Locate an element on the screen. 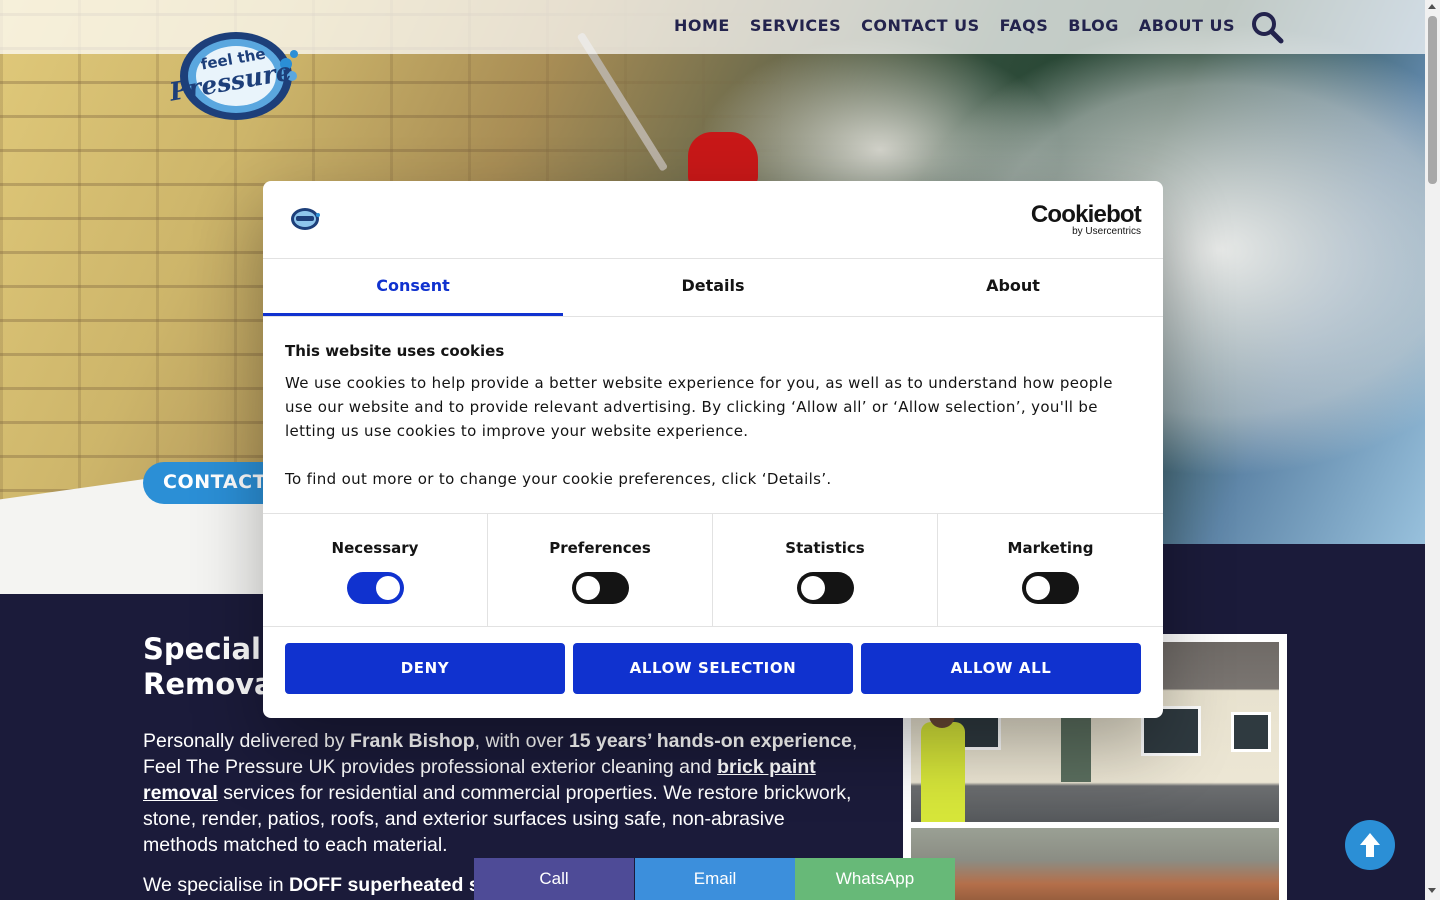 The image size is (1440, 900). scroll-down-arrow-icon is located at coordinates (1432, 890).